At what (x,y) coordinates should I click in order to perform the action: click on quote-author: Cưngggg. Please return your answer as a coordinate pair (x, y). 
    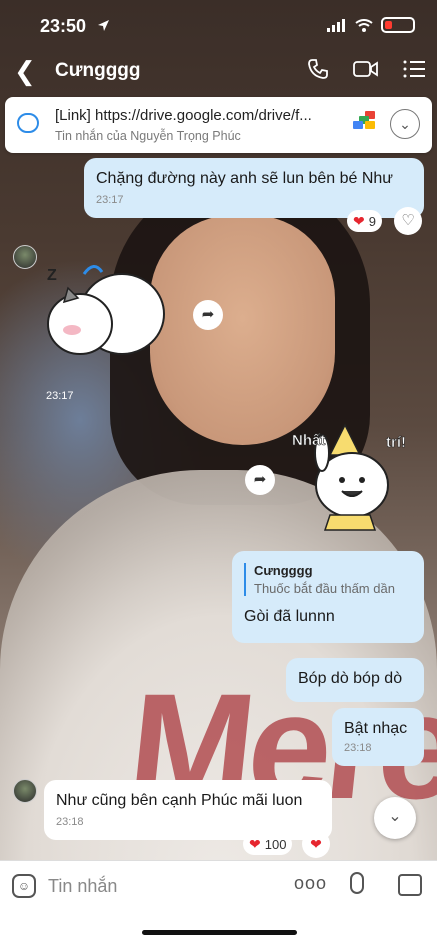
    Looking at the image, I should click on (283, 570).